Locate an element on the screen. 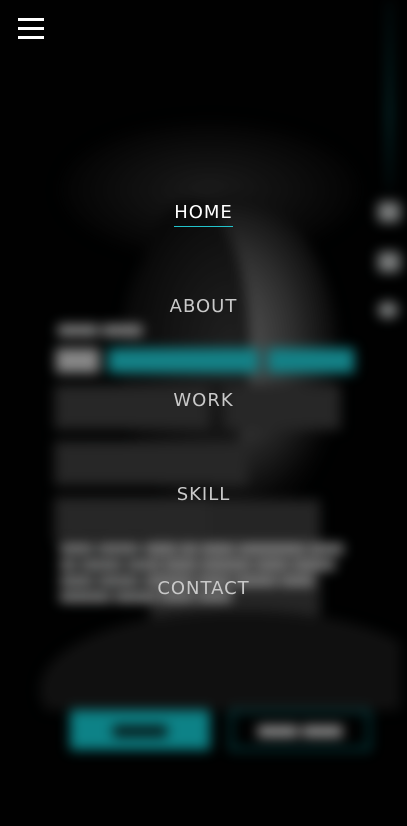 Image resolution: width=407 pixels, height=826 pixels. nav-item-label: HOME is located at coordinates (203, 214).